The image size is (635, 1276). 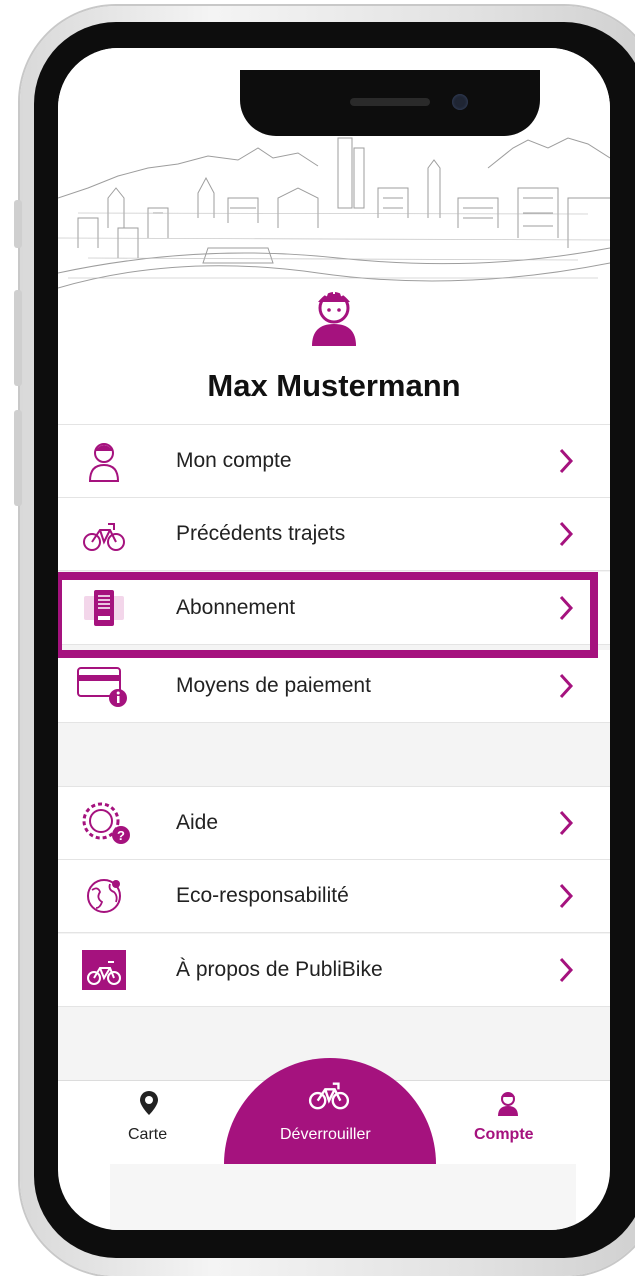 I want to click on menu-item-a-propos: À propos de PubliBike, so click(x=334, y=970).